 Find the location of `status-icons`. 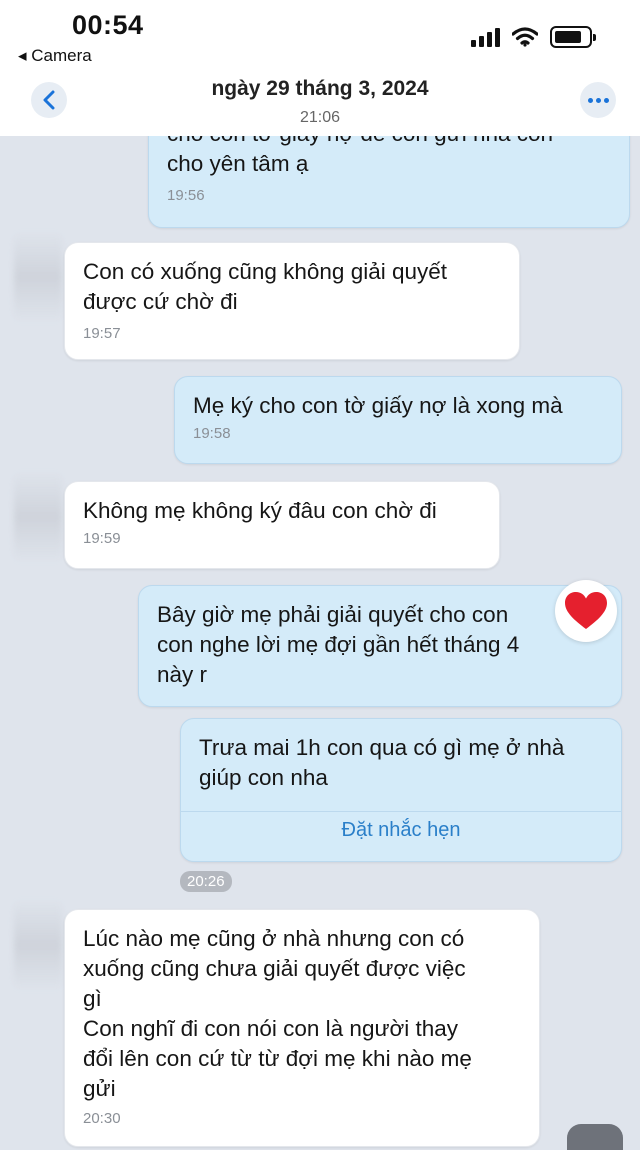

status-icons is located at coordinates (533, 37).